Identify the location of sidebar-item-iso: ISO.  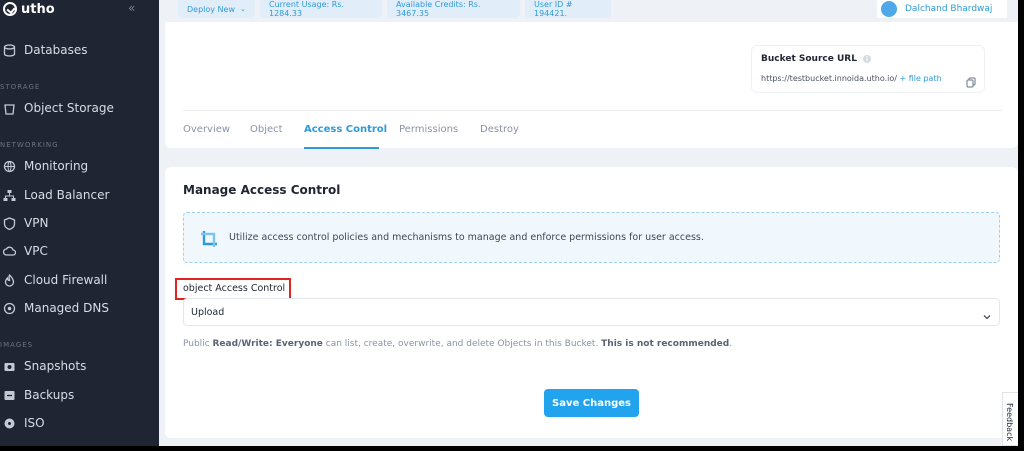
(22, 423).